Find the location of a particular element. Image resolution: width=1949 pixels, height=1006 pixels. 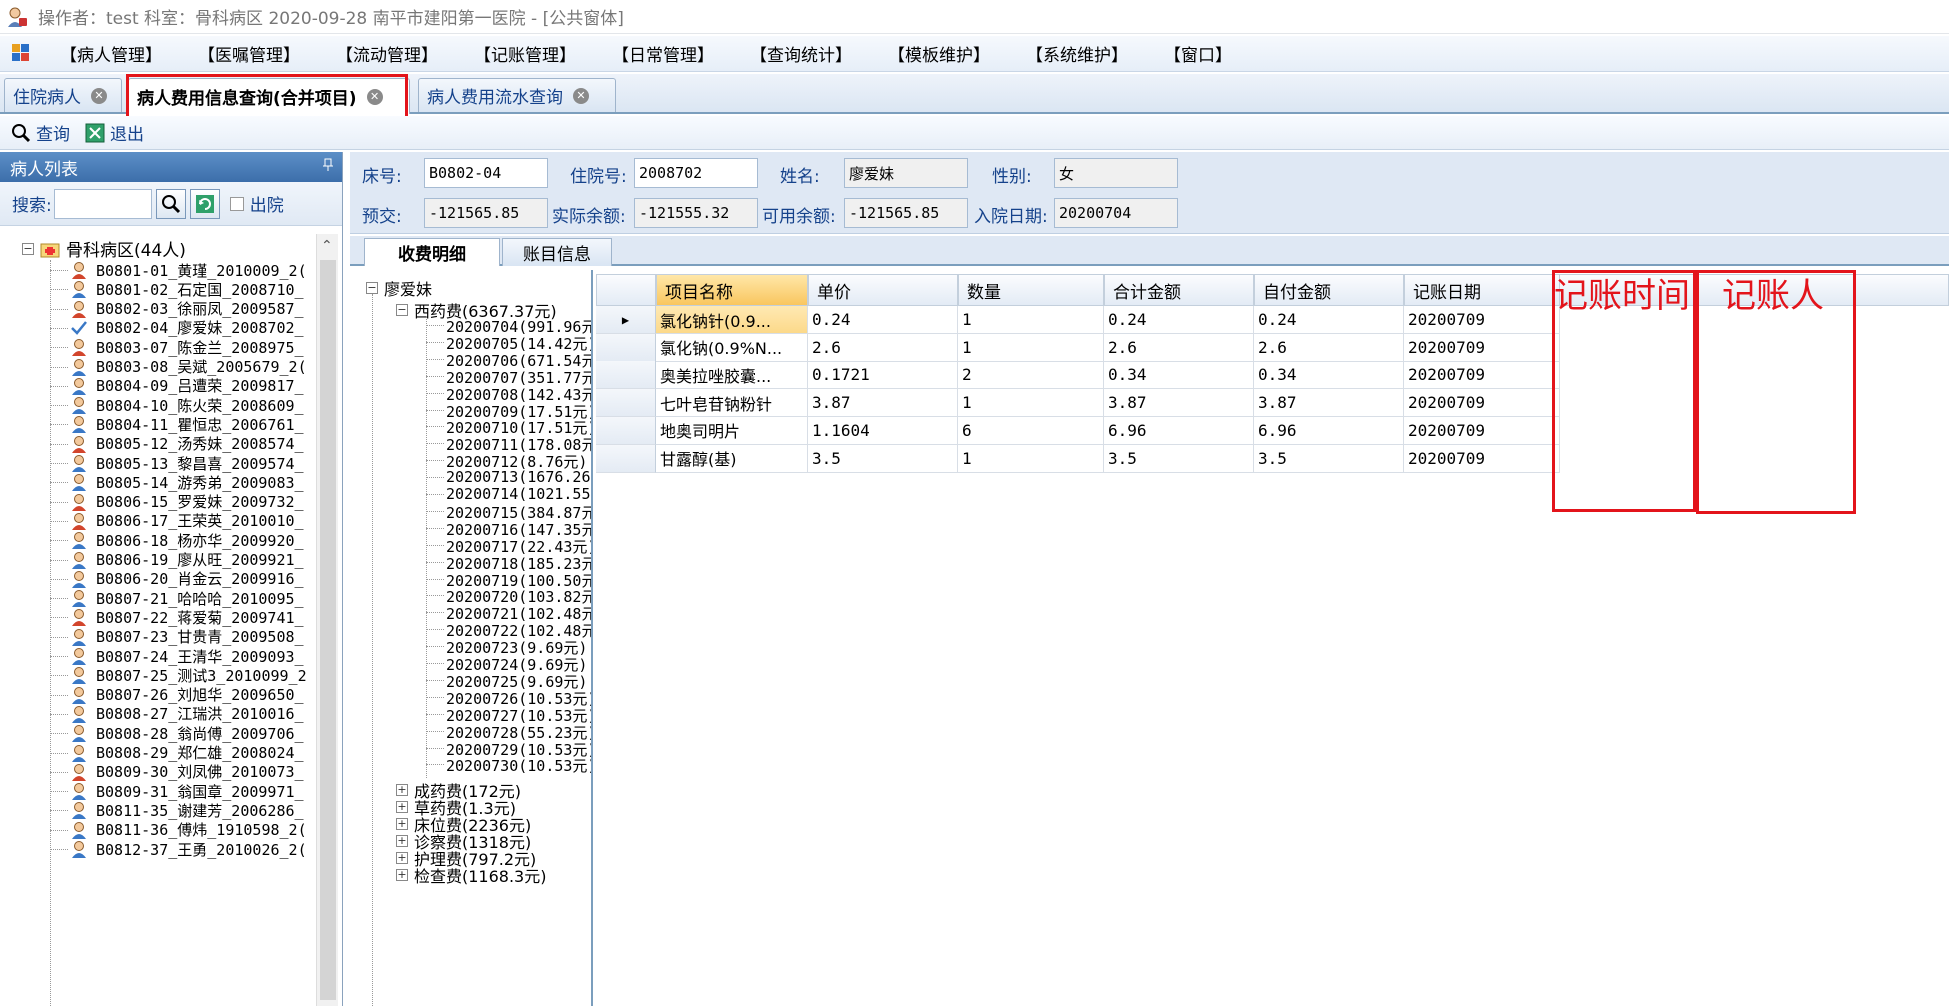

total-cell: 2.6 is located at coordinates (1179, 347).